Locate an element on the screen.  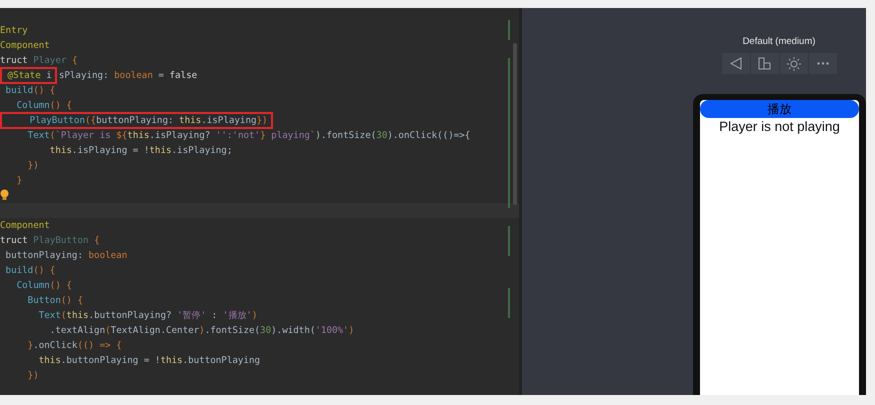
code-line: buttonPlaying: boolean is located at coordinates (66, 256).